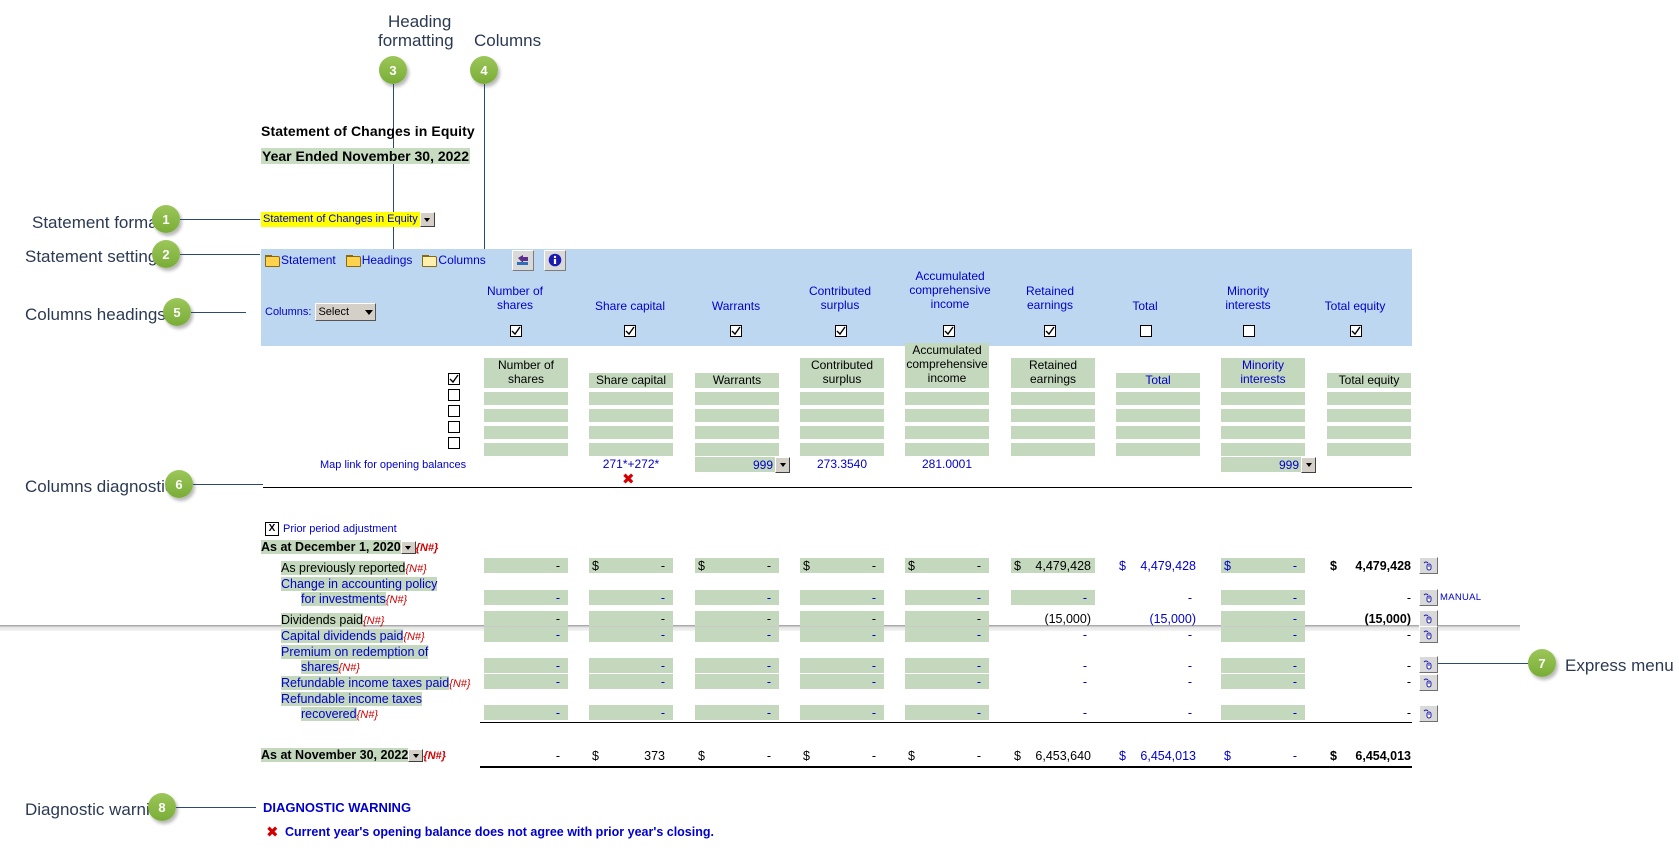 The width and height of the screenshot is (1679, 853). I want to click on chevron-down-icon, so click(427, 219).